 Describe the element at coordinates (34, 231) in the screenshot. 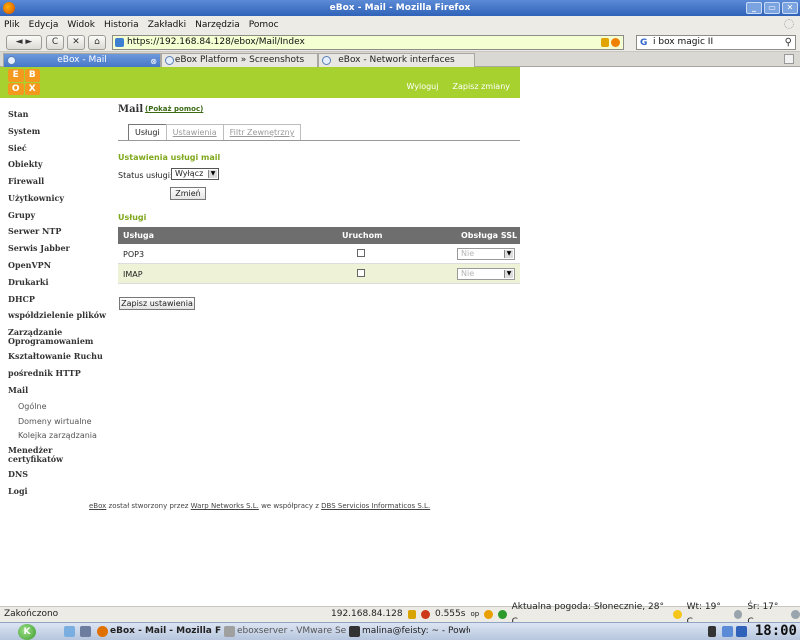

I see `sidebar-item-ntp: Serwer NTP` at that location.